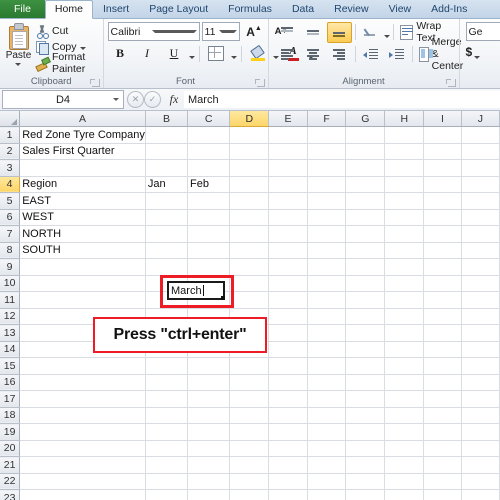 This screenshot has height=500, width=500. Describe the element at coordinates (167, 366) in the screenshot. I see `cell-b15` at that location.